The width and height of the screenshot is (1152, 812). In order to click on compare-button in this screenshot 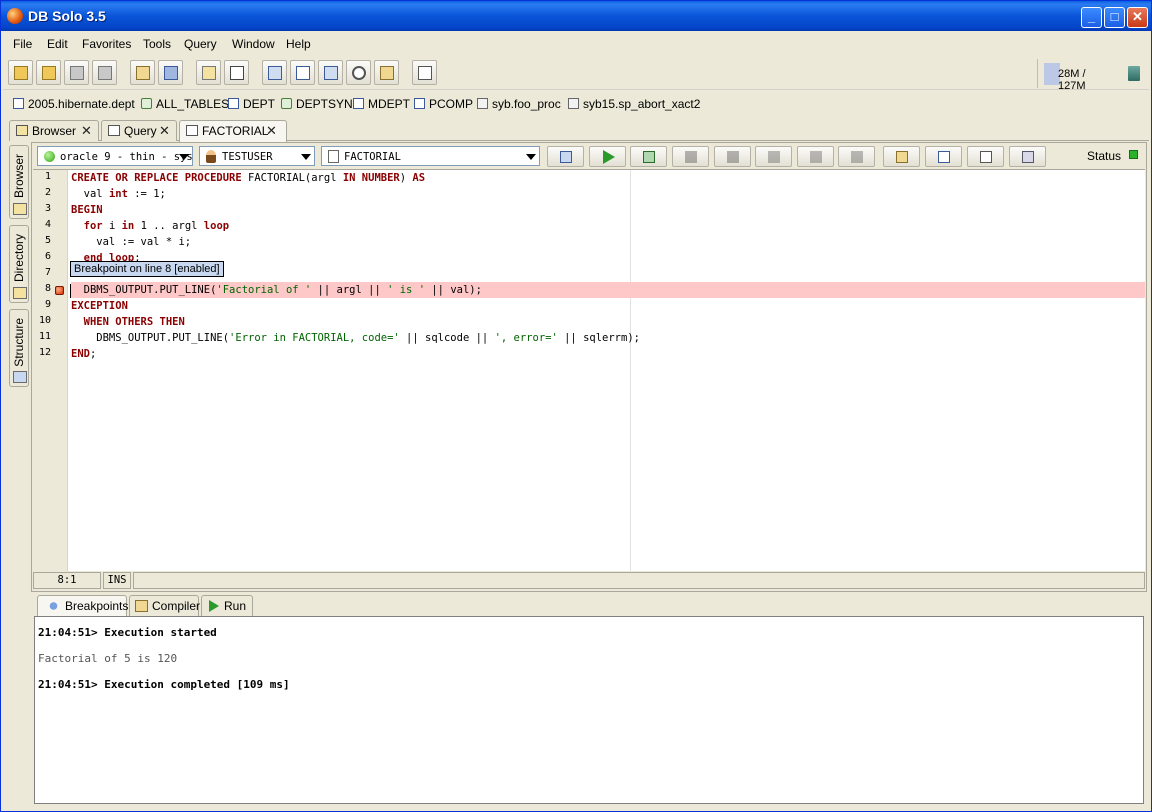, I will do `click(274, 72)`.